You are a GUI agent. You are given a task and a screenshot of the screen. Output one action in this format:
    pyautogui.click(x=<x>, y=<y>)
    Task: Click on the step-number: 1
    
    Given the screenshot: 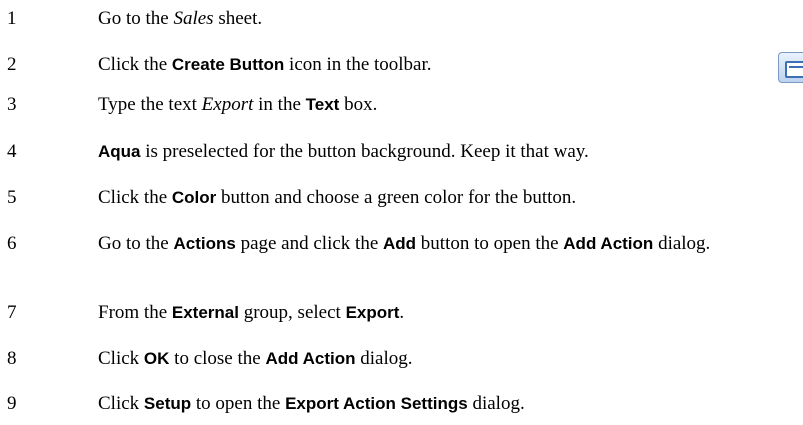 What is the action you would take?
    pyautogui.click(x=12, y=18)
    